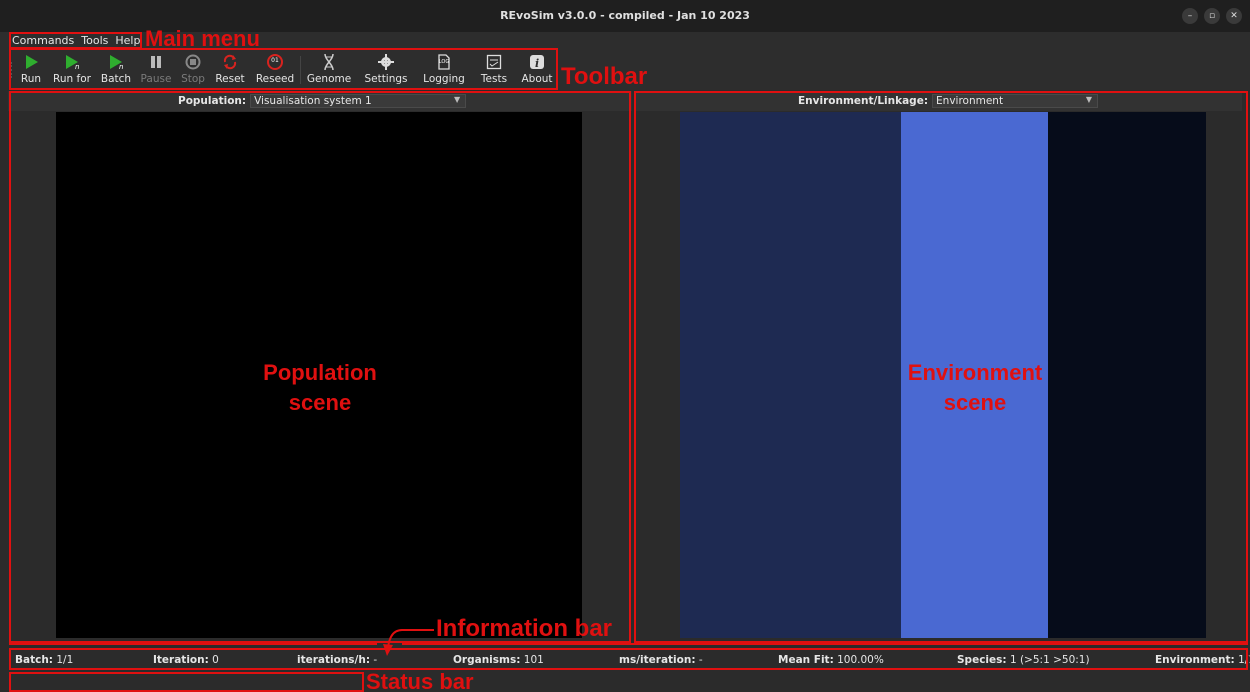 The height and width of the screenshot is (692, 1250). Describe the element at coordinates (1234, 16) in the screenshot. I see `close-button: ✕` at that location.